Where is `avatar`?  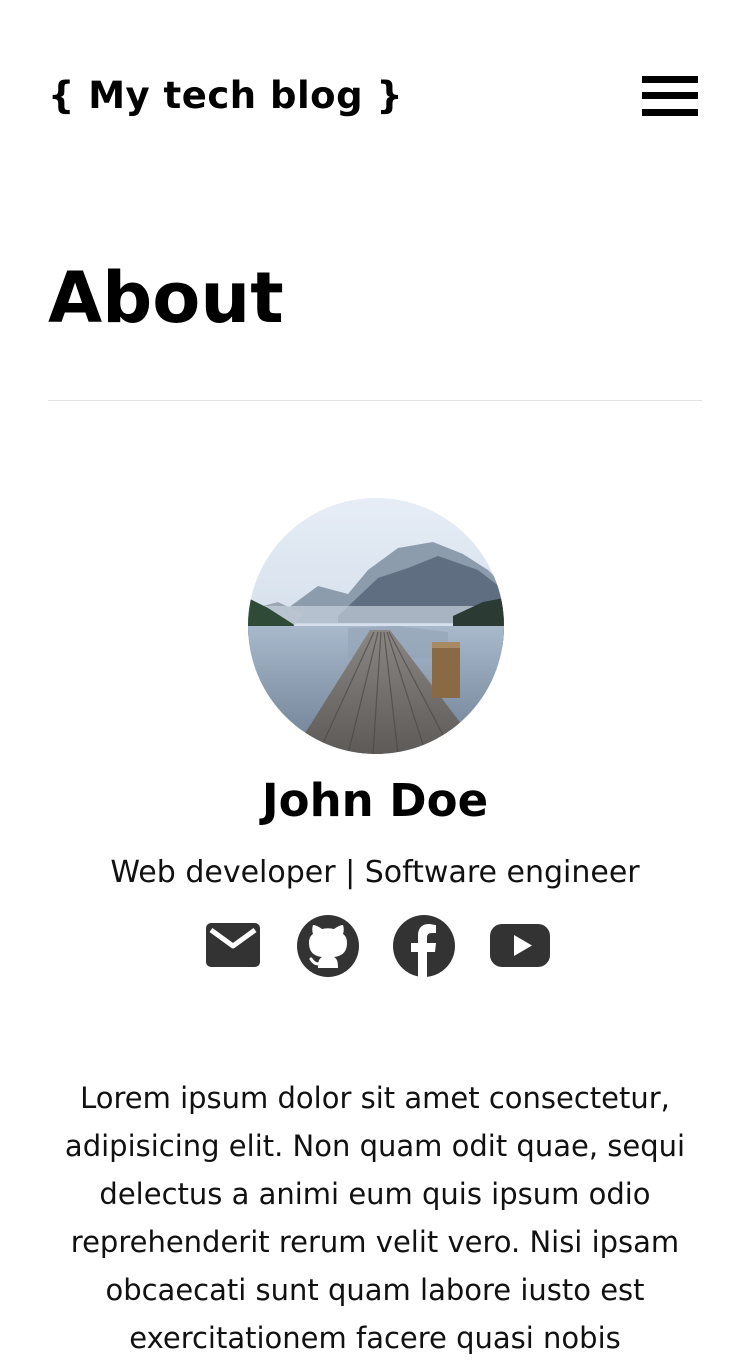
avatar is located at coordinates (376, 626).